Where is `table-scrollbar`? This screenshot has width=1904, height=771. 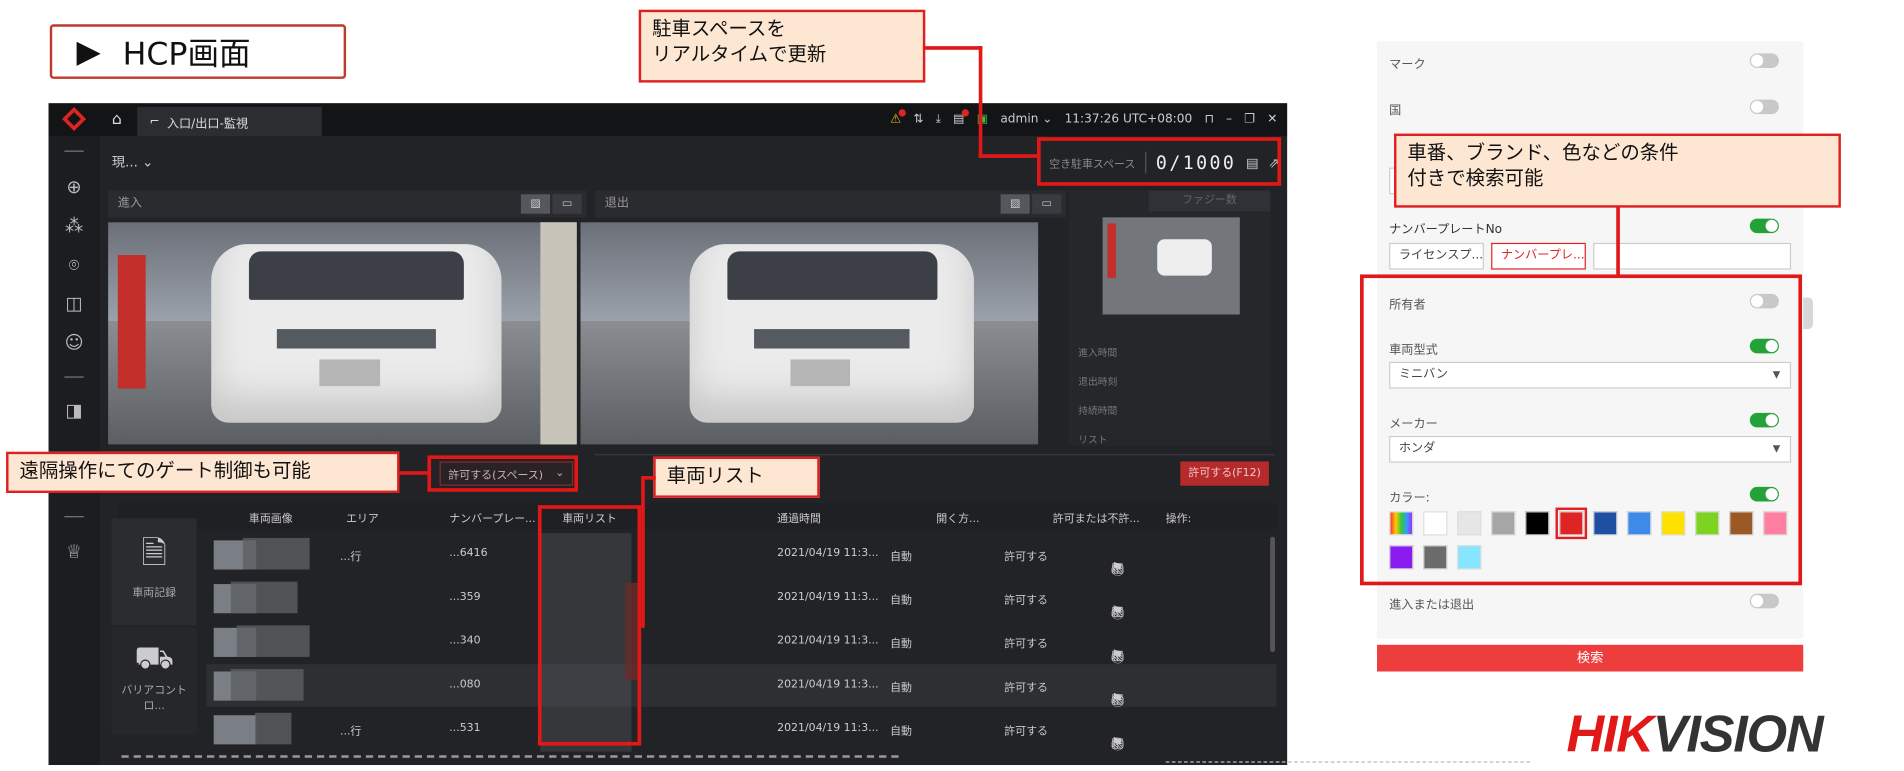 table-scrollbar is located at coordinates (1273, 594).